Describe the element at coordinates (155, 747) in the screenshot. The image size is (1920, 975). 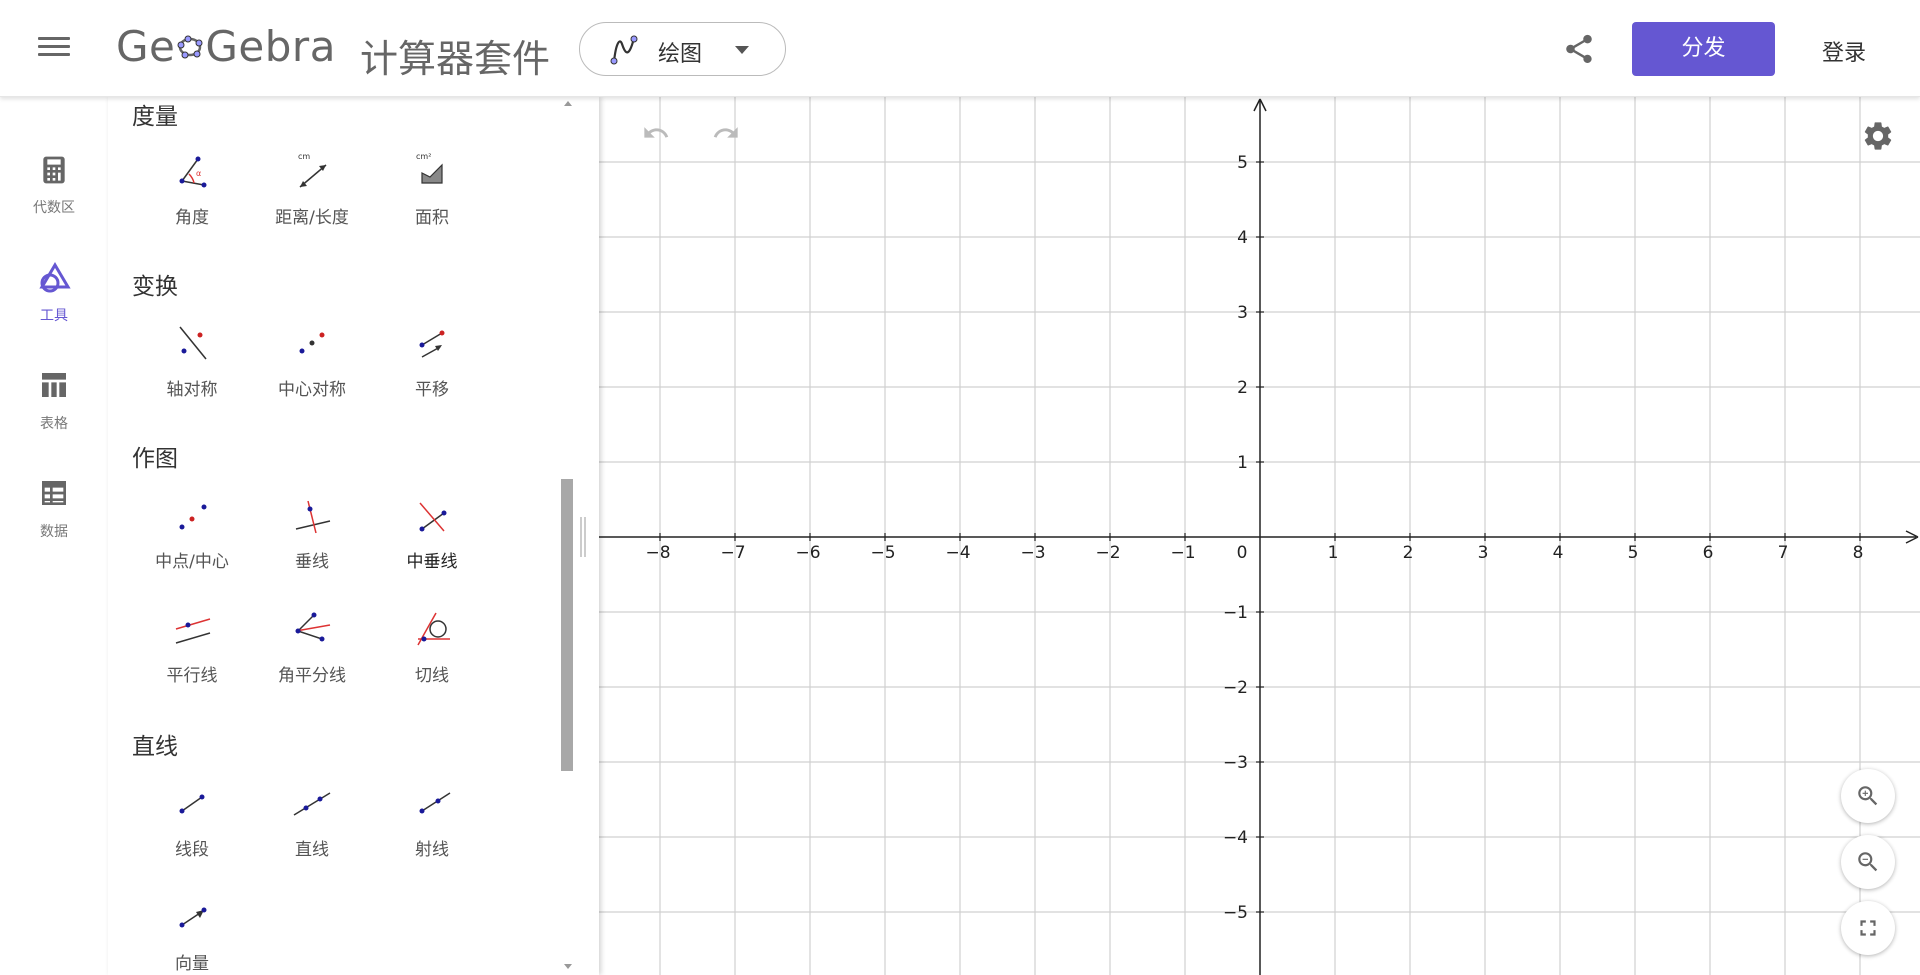
I see `section-title-lines: 直线` at that location.